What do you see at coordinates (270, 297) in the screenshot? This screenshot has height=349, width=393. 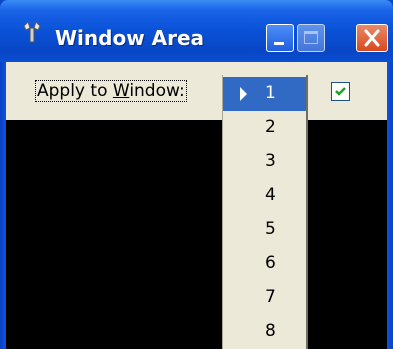 I see `menu-item-label: 7` at bounding box center [270, 297].